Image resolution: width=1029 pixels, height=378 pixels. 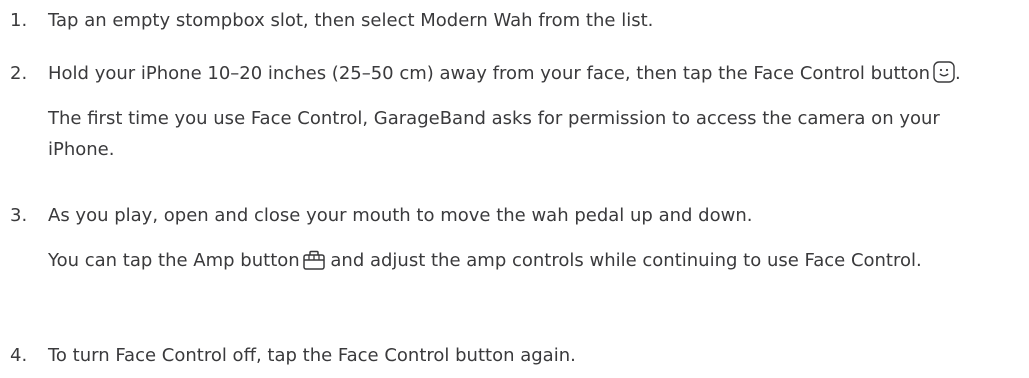 I want to click on step-number: 3., so click(x=19, y=215).